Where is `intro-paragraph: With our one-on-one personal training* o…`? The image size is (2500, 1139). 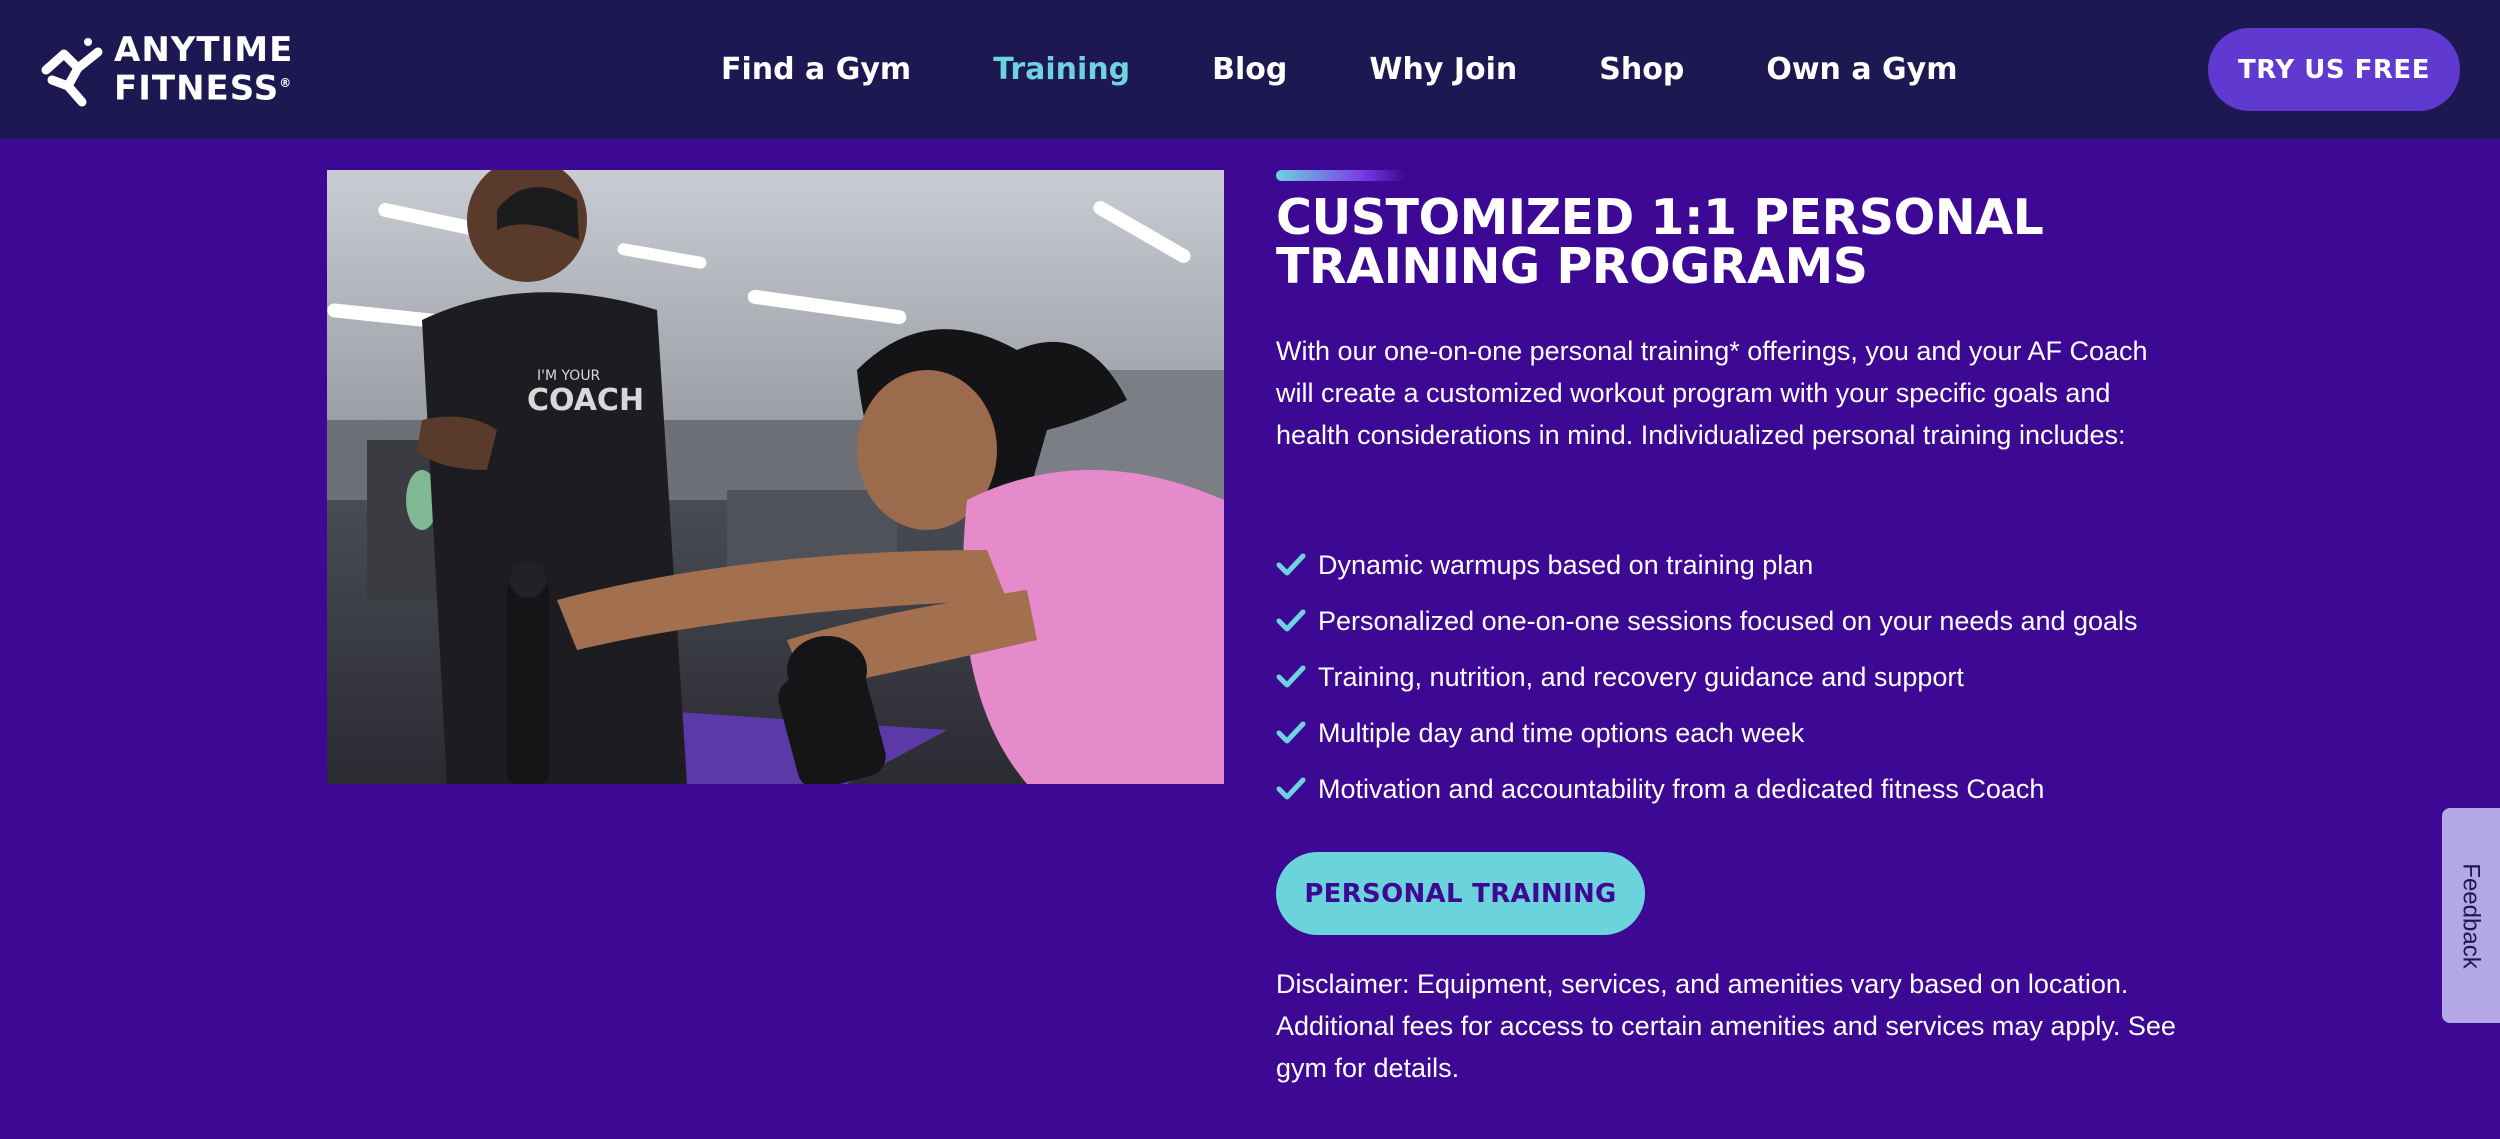
intro-paragraph: With our one-on-one personal training* o… is located at coordinates (1712, 393).